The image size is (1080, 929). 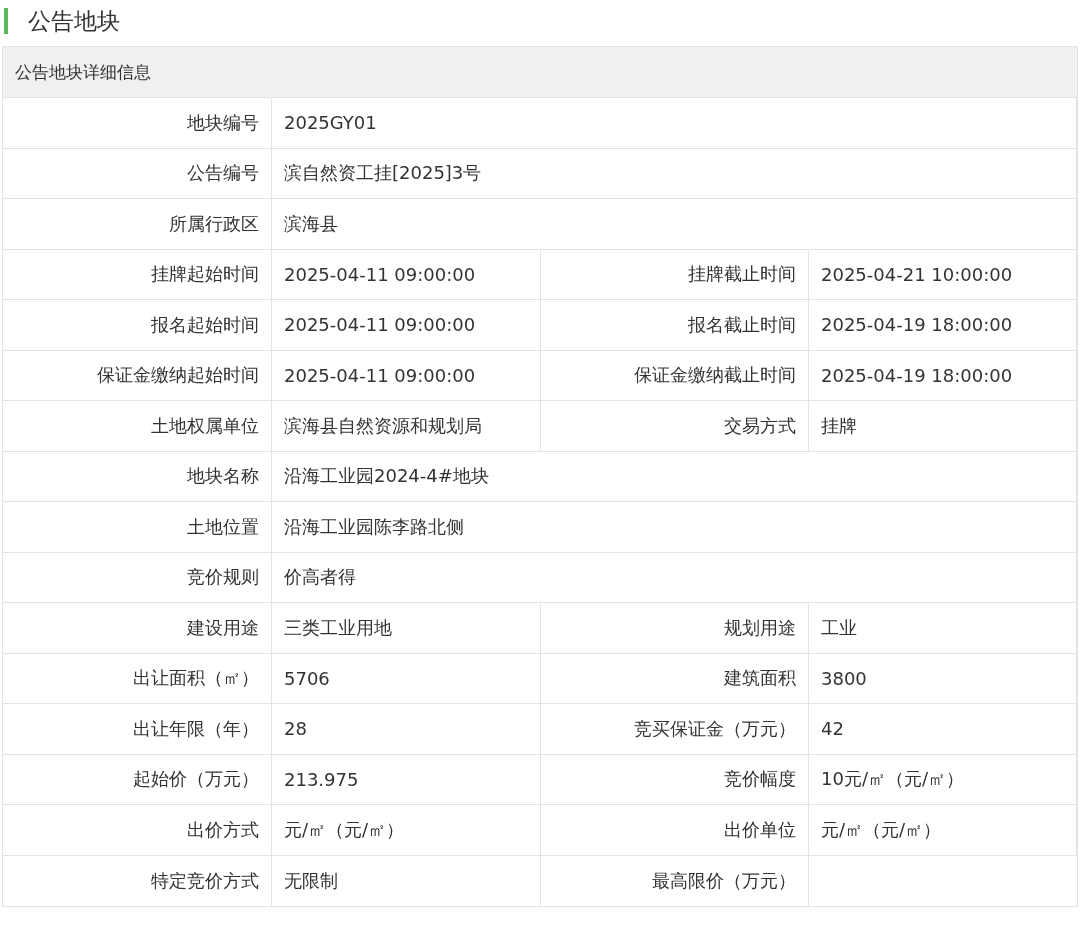 I want to click on field-label: 保证金缴纳起始时间, so click(x=137, y=375).